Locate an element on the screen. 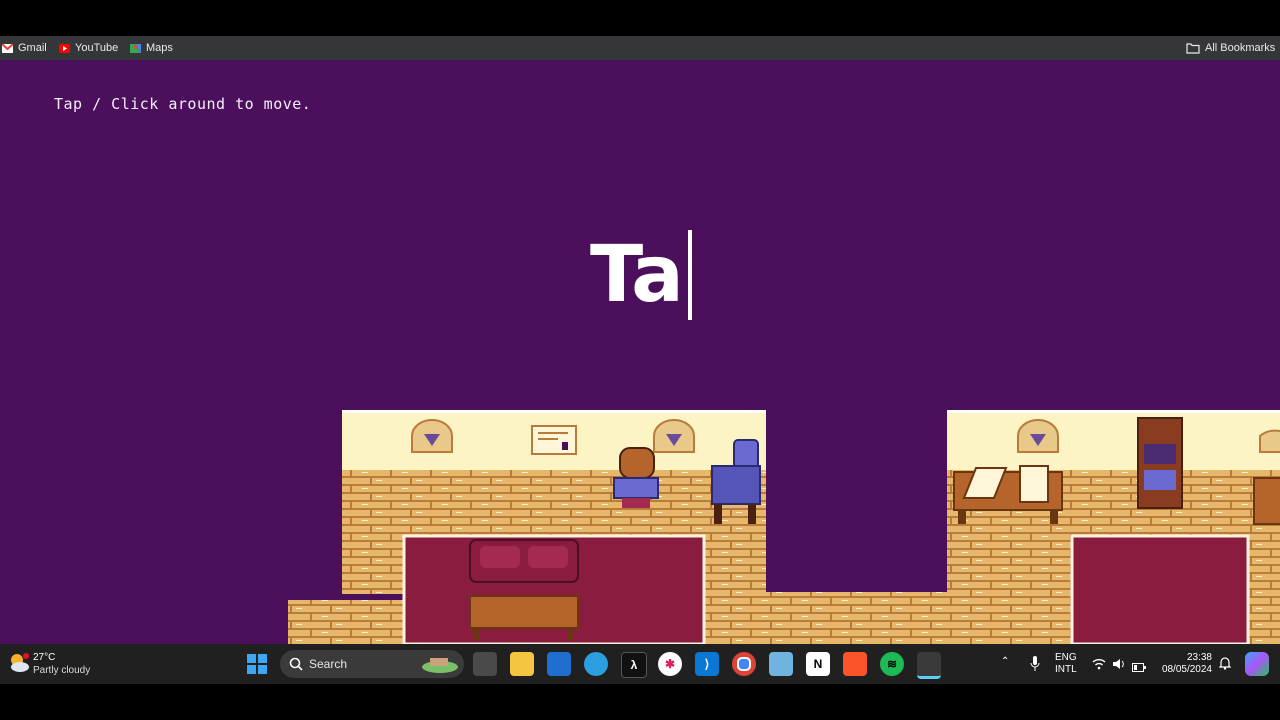  lower-left-floor is located at coordinates (348, 622).